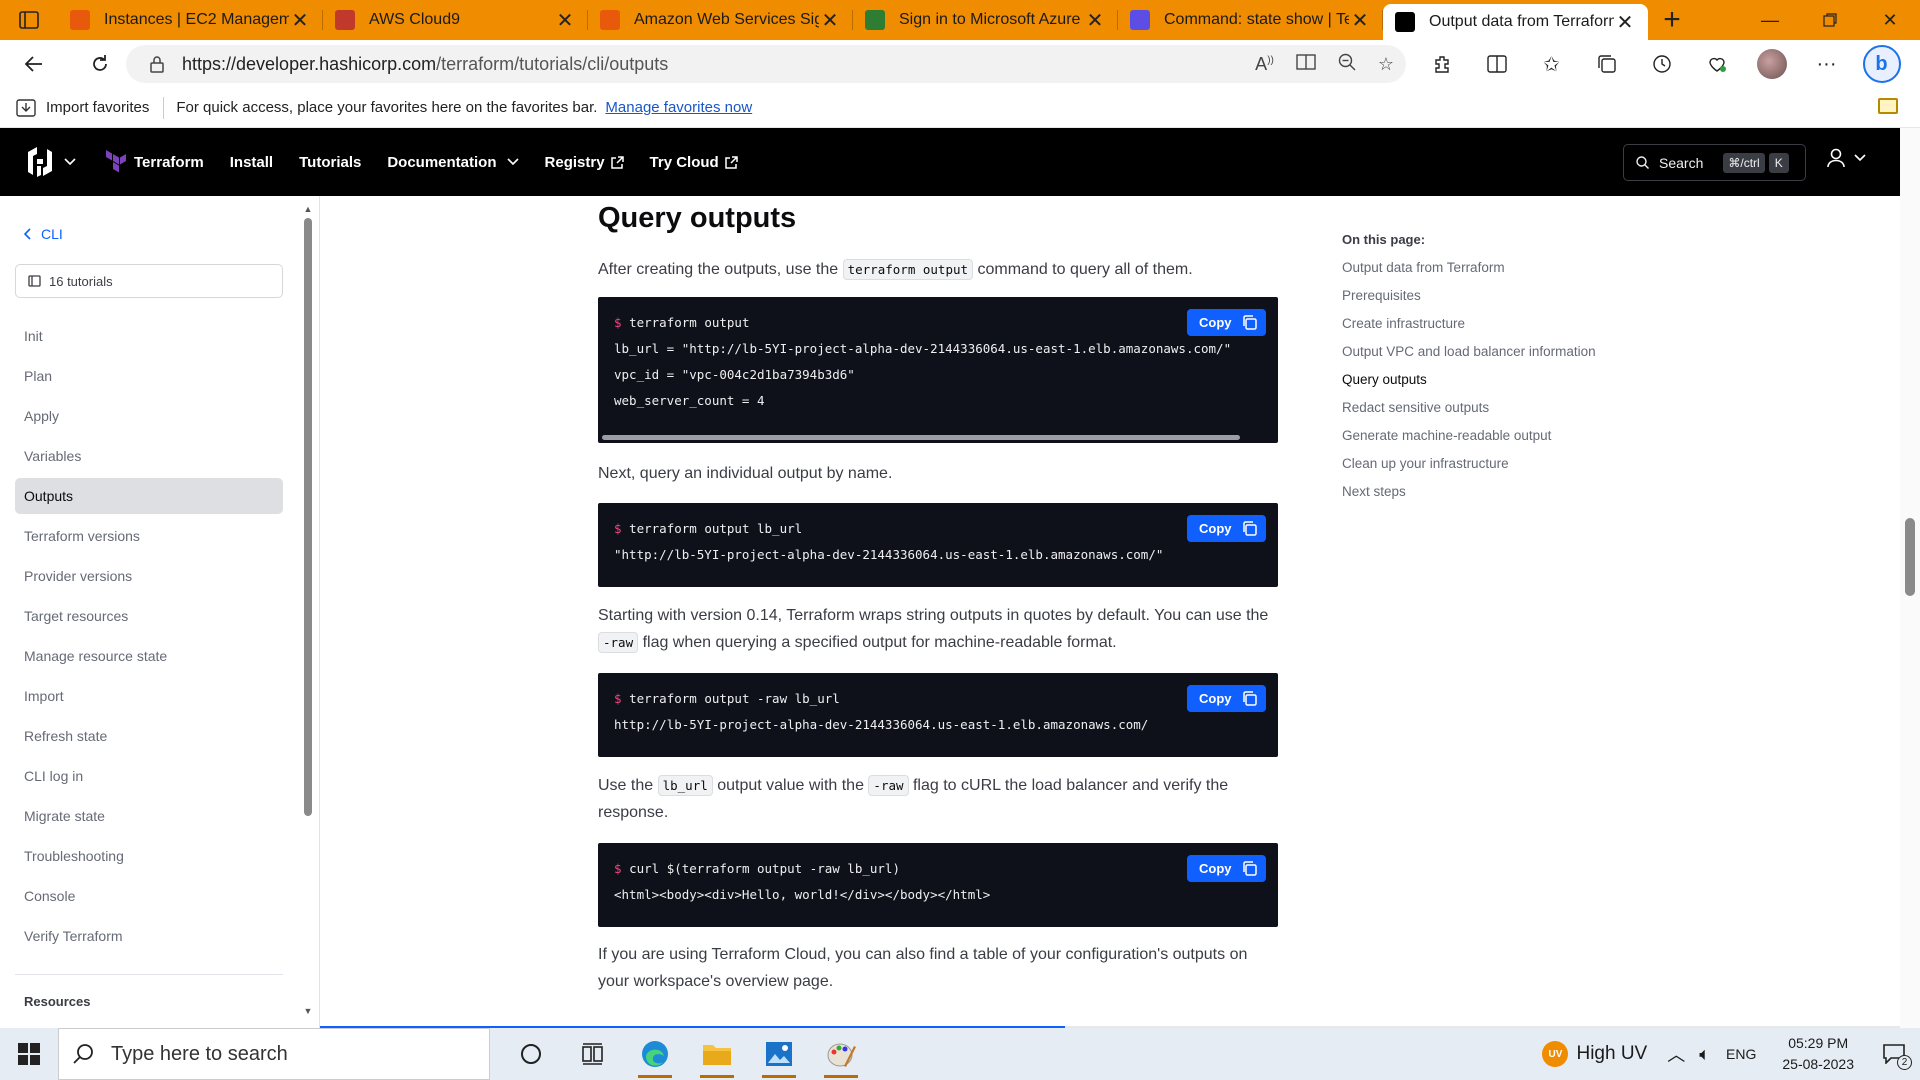 The height and width of the screenshot is (1080, 1920). Describe the element at coordinates (1496, 64) in the screenshot. I see `split-screen-icon` at that location.